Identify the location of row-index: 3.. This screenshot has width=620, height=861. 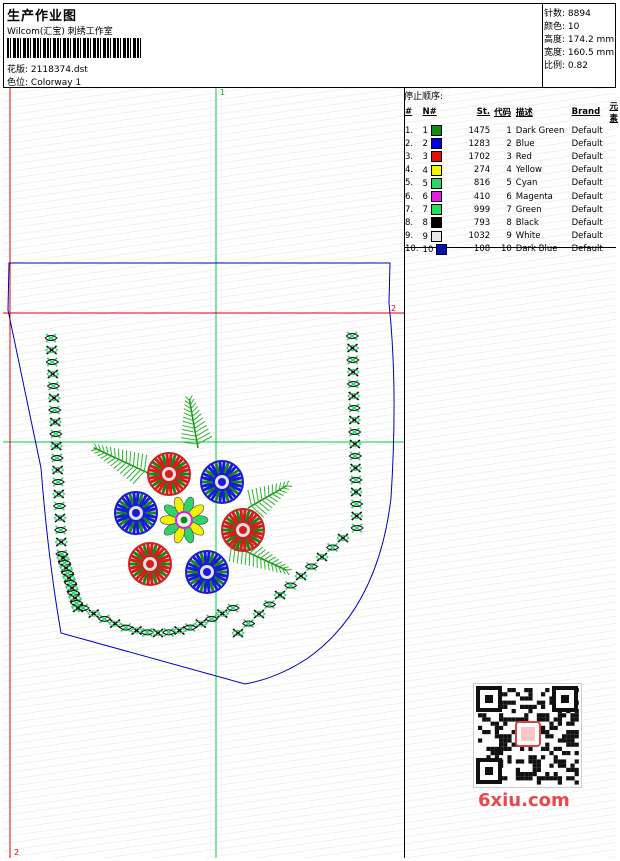
(409, 156).